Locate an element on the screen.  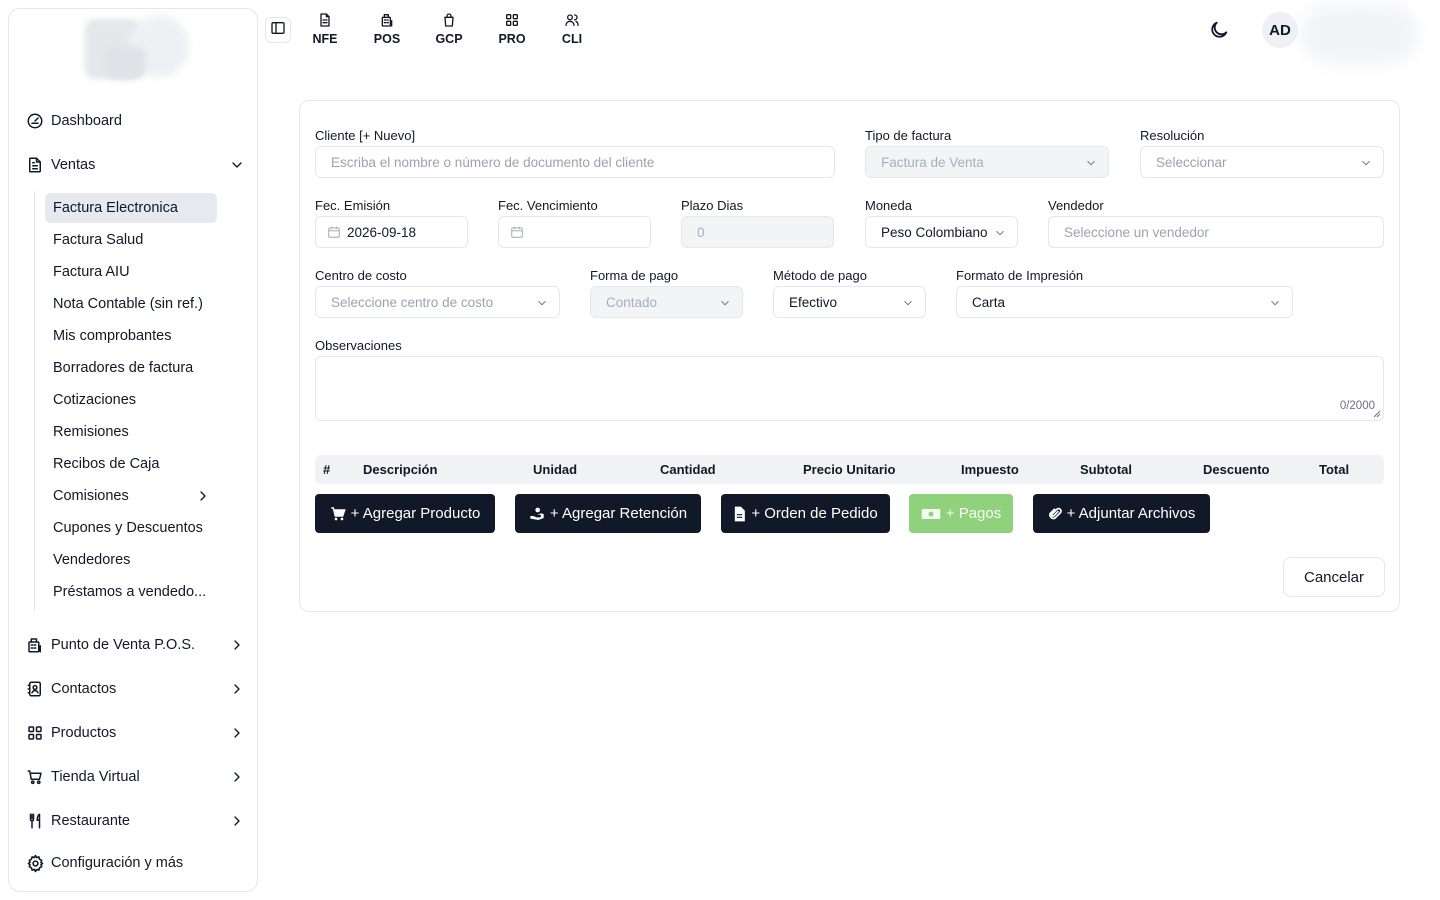
sidebar-item-label: Punto de Venta P.O.S. is located at coordinates (123, 645).